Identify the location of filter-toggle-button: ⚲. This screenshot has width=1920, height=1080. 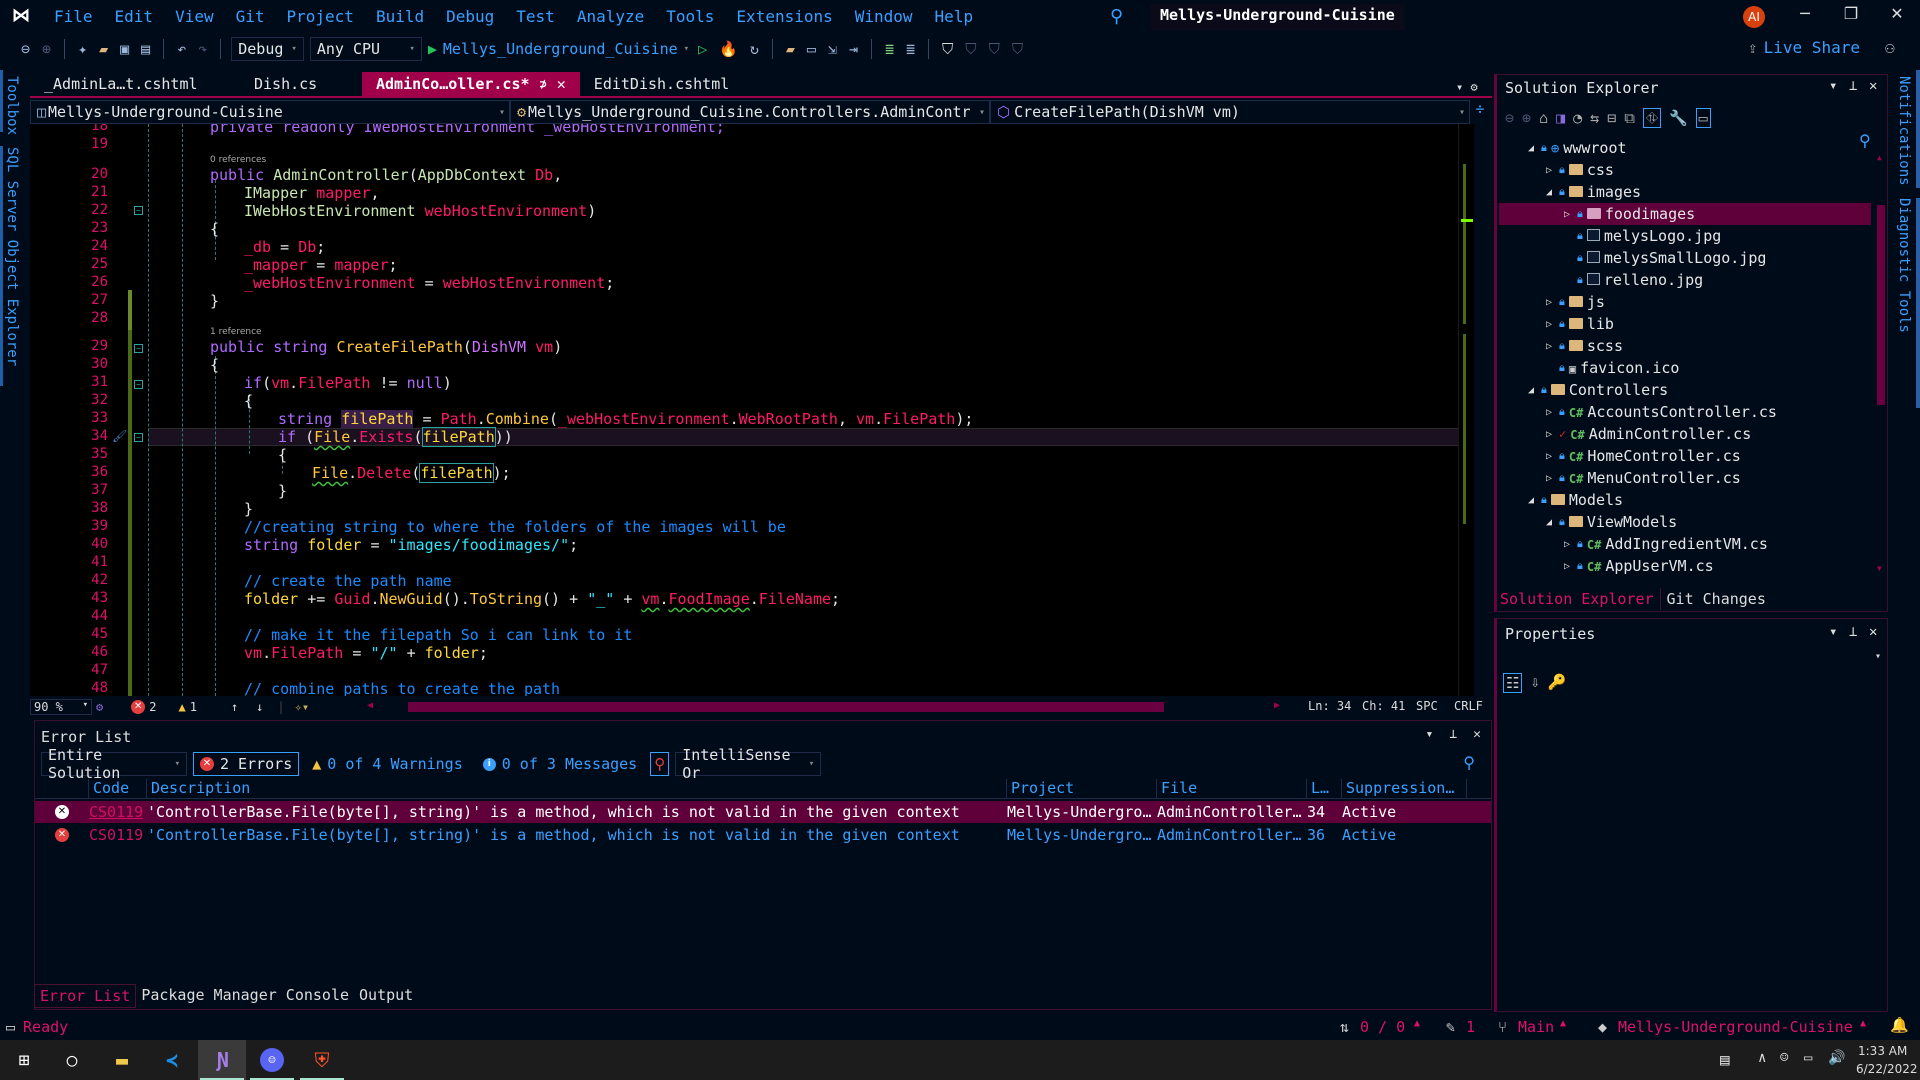
(660, 764).